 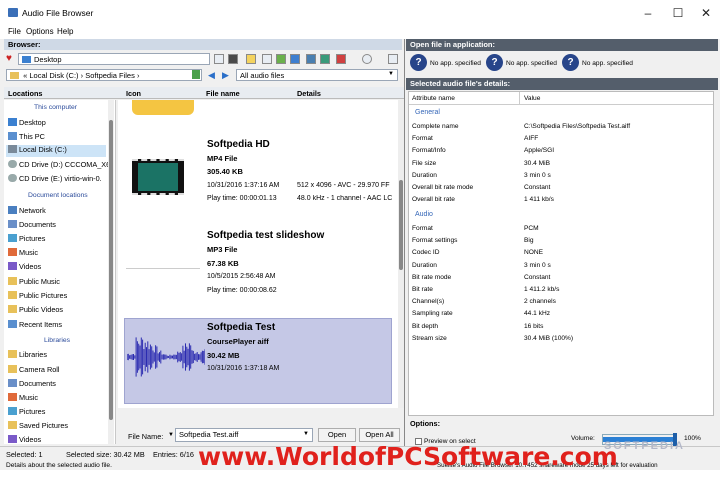 I want to click on view-thumbs-icon, so click(x=281, y=59).